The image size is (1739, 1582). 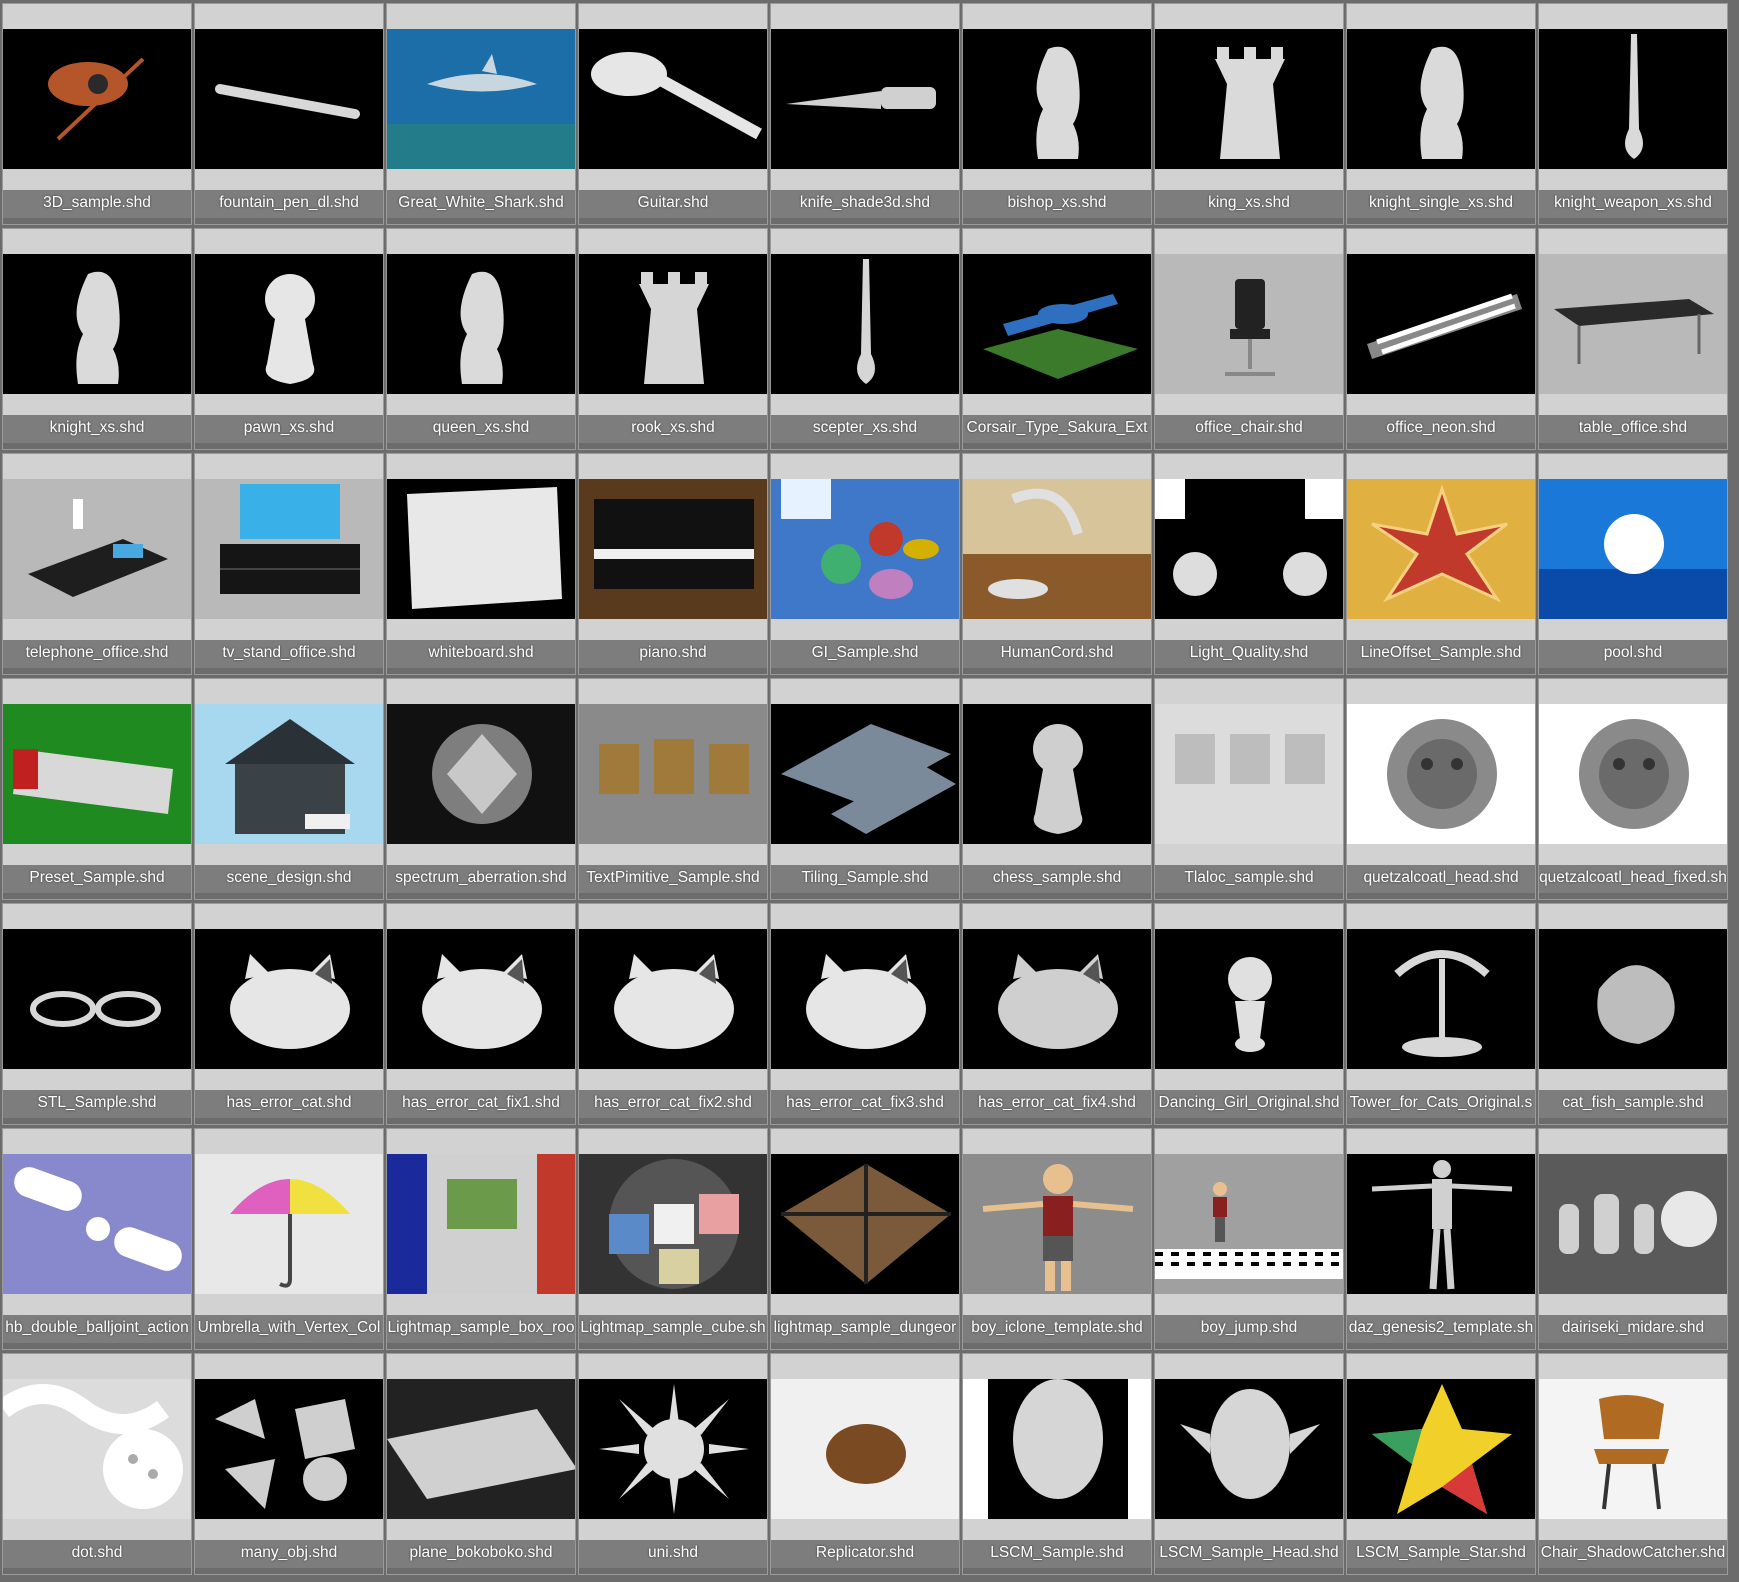 What do you see at coordinates (673, 789) in the screenshot?
I see `shd-file-tile: TextPimitive_Sample.shd` at bounding box center [673, 789].